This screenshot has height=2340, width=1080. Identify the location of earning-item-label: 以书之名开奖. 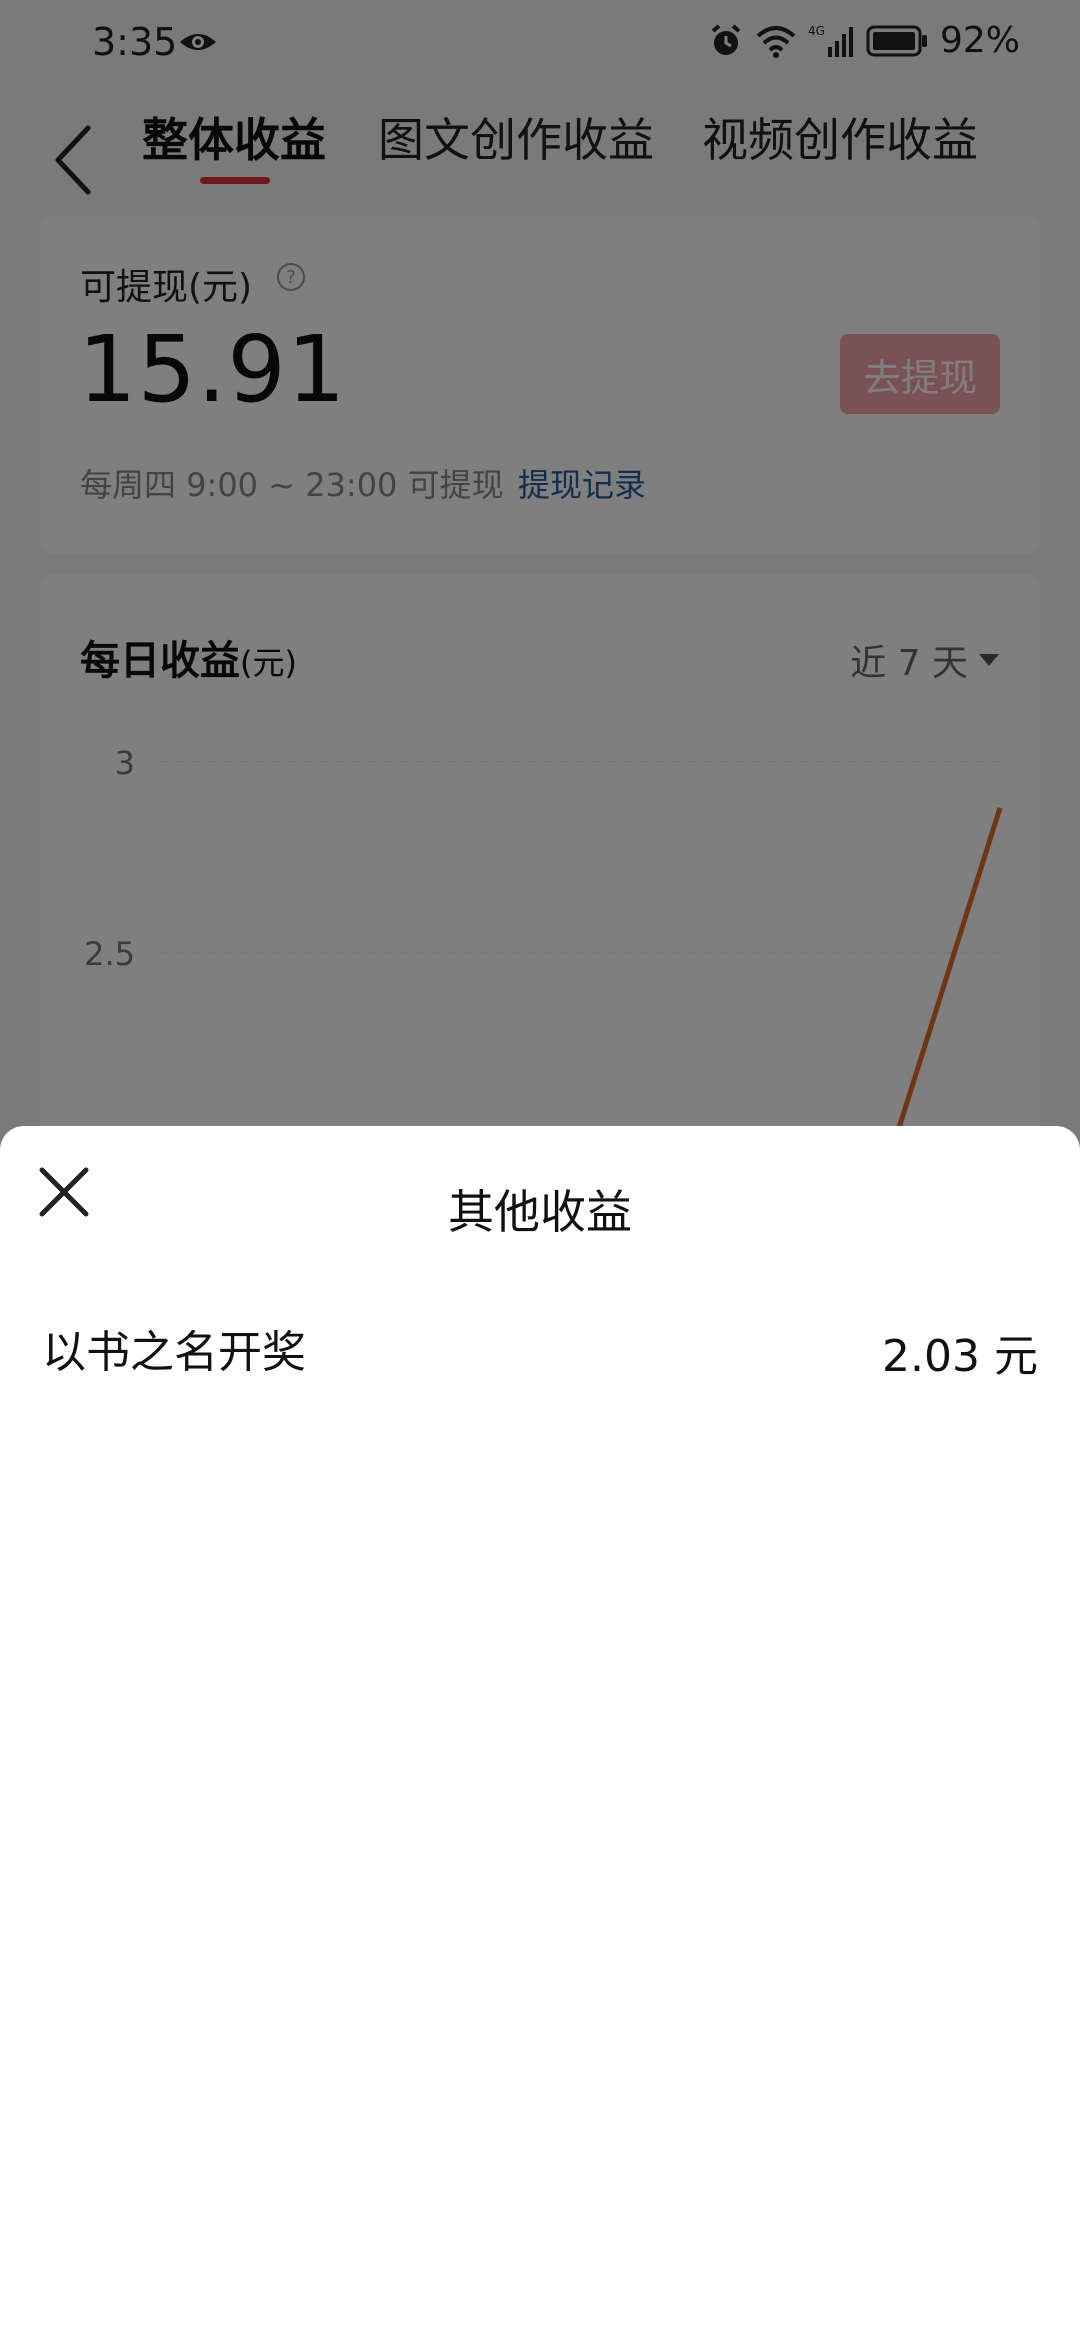
(174, 1352).